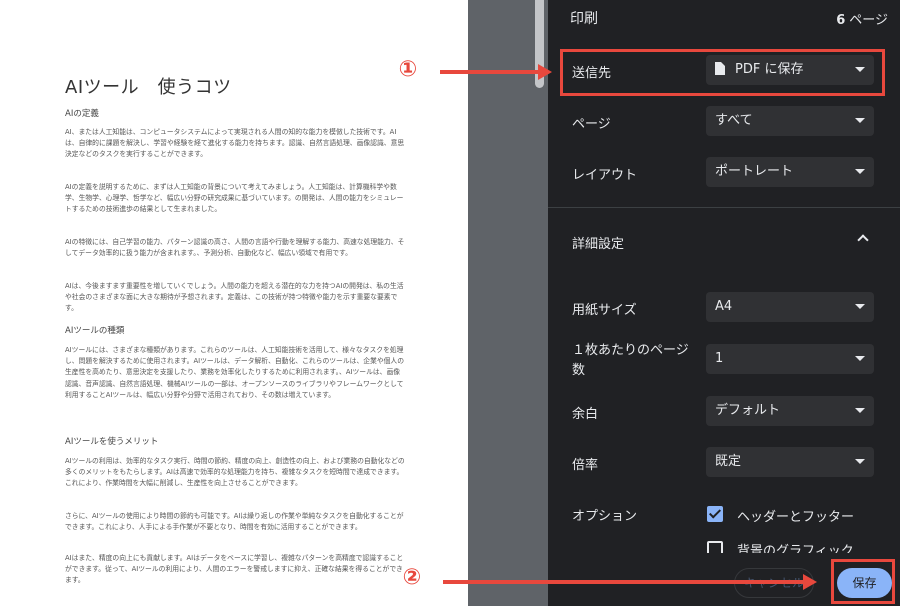 Image resolution: width=900 pixels, height=606 pixels. What do you see at coordinates (591, 124) in the screenshot?
I see `pages-label: ページ` at bounding box center [591, 124].